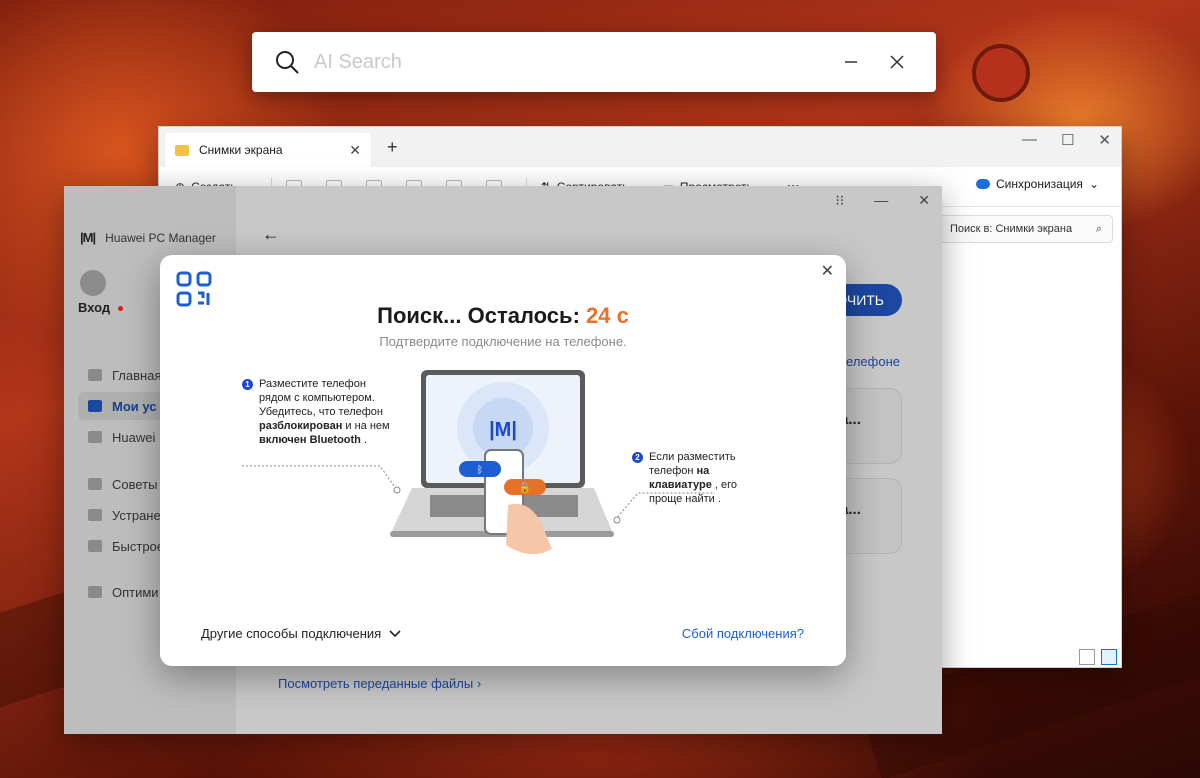  What do you see at coordinates (607, 315) in the screenshot?
I see `countdown-timer: 24 с` at bounding box center [607, 315].